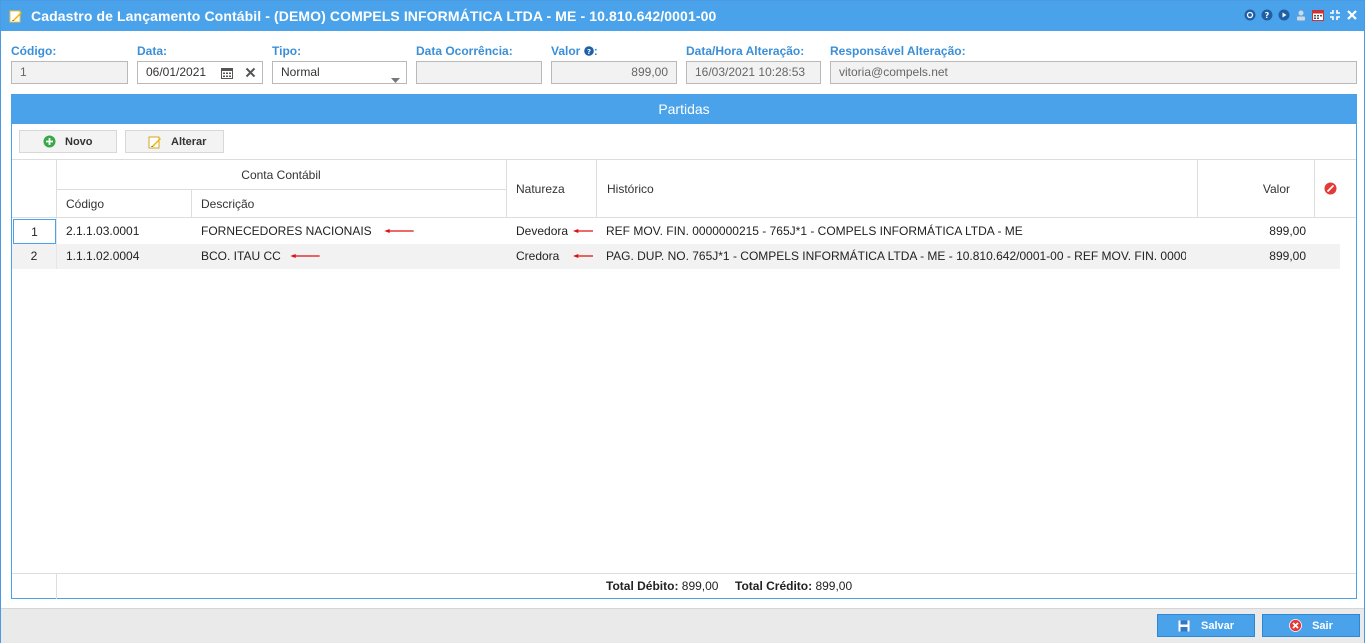  What do you see at coordinates (1334, 15) in the screenshot?
I see `collapse-icon` at bounding box center [1334, 15].